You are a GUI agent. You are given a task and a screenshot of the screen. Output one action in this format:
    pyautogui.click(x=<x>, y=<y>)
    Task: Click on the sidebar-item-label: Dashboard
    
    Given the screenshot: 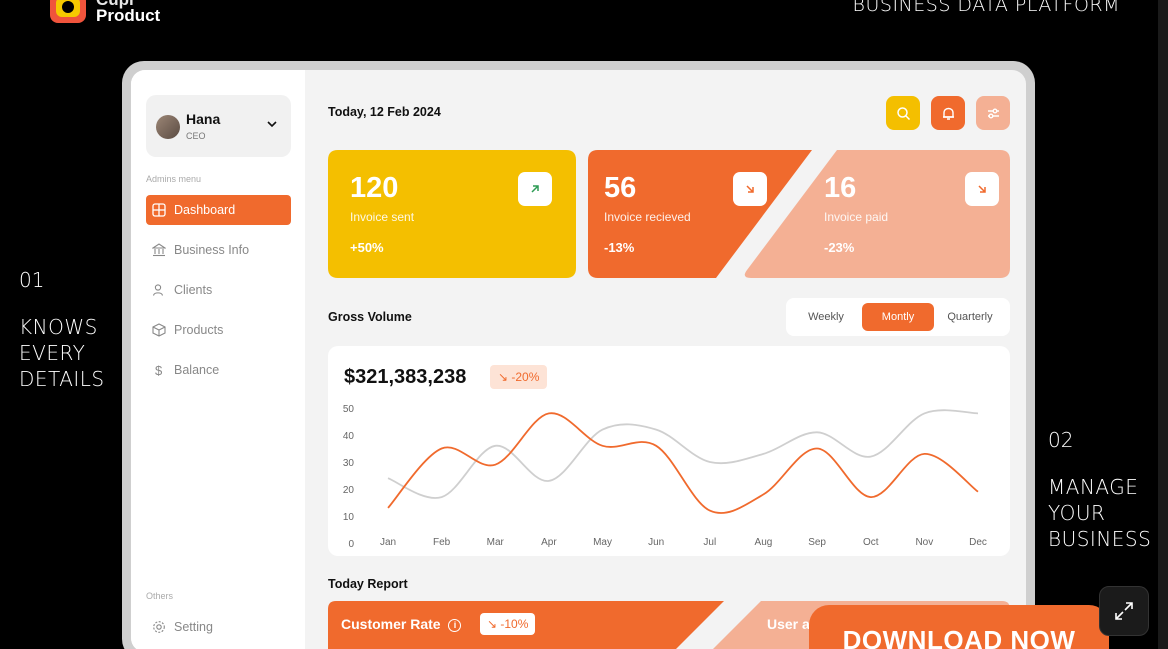 What is the action you would take?
    pyautogui.click(x=205, y=210)
    